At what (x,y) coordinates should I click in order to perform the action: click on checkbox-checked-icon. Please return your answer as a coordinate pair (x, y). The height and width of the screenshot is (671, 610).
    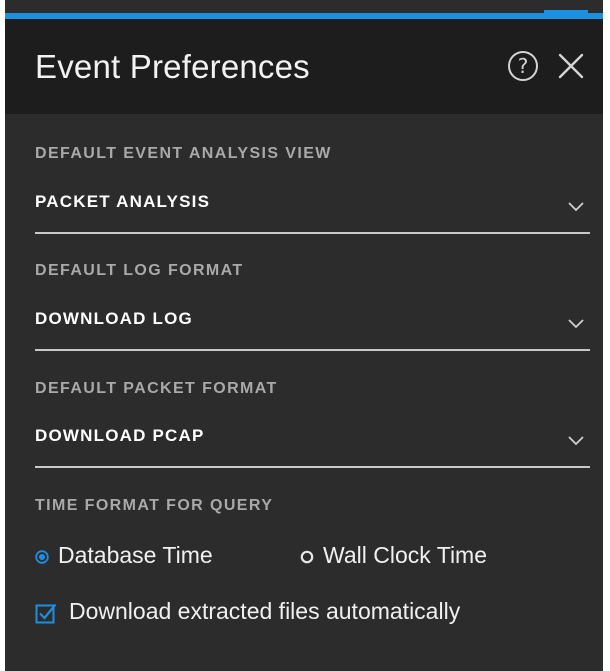
    Looking at the image, I should click on (46, 613).